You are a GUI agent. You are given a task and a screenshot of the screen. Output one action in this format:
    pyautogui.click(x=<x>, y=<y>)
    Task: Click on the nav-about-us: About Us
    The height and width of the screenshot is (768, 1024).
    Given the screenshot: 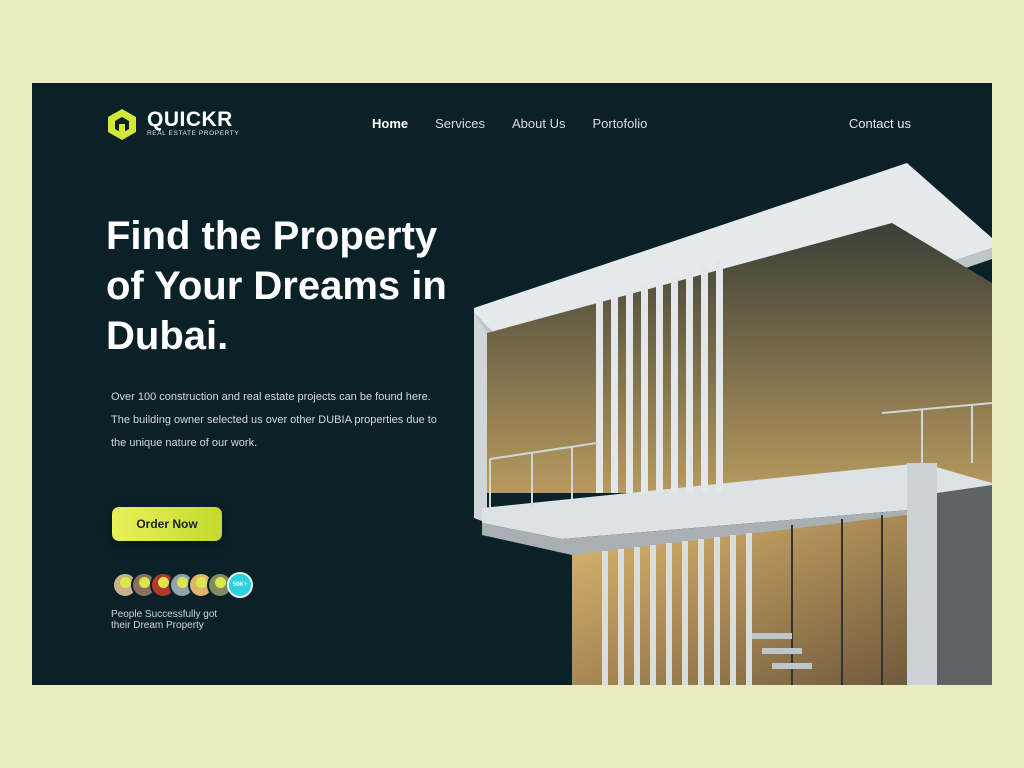 What is the action you would take?
    pyautogui.click(x=538, y=123)
    